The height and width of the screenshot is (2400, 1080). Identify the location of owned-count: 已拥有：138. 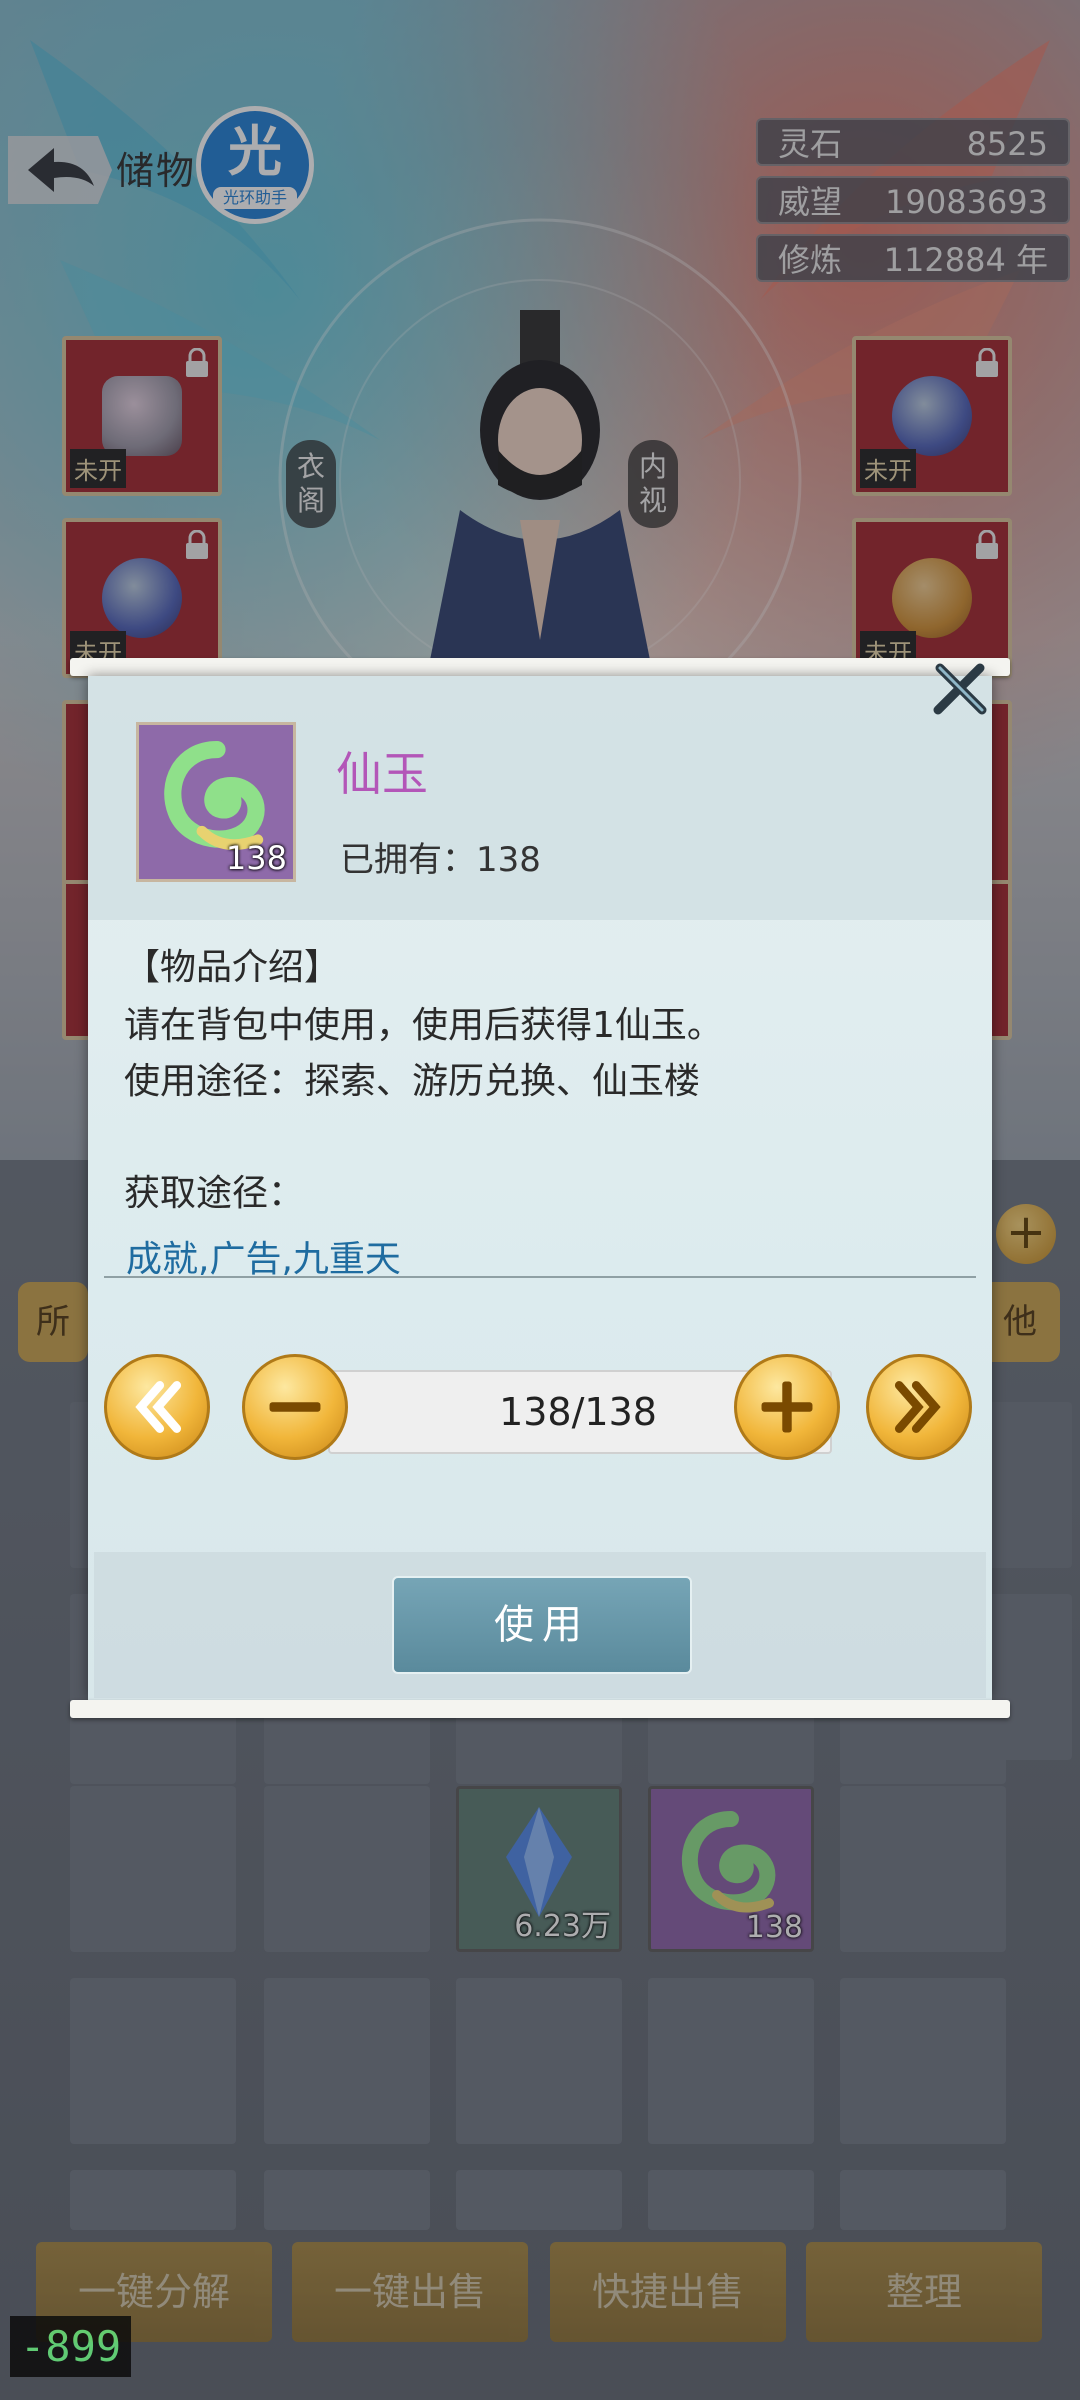
(440, 856).